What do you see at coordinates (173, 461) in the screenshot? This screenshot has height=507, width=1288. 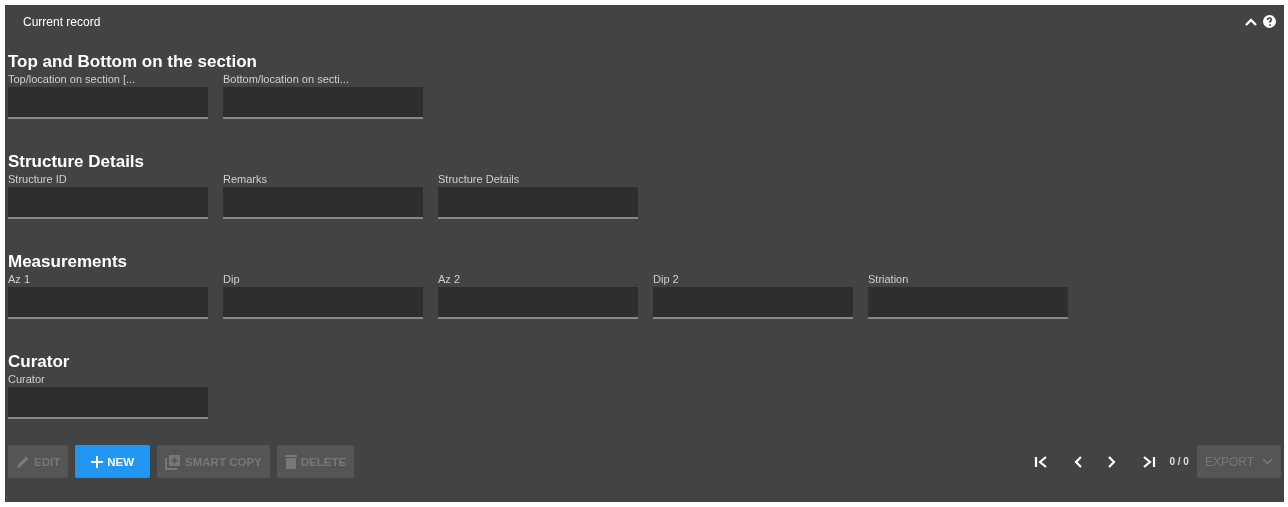 I see `copy-icon` at bounding box center [173, 461].